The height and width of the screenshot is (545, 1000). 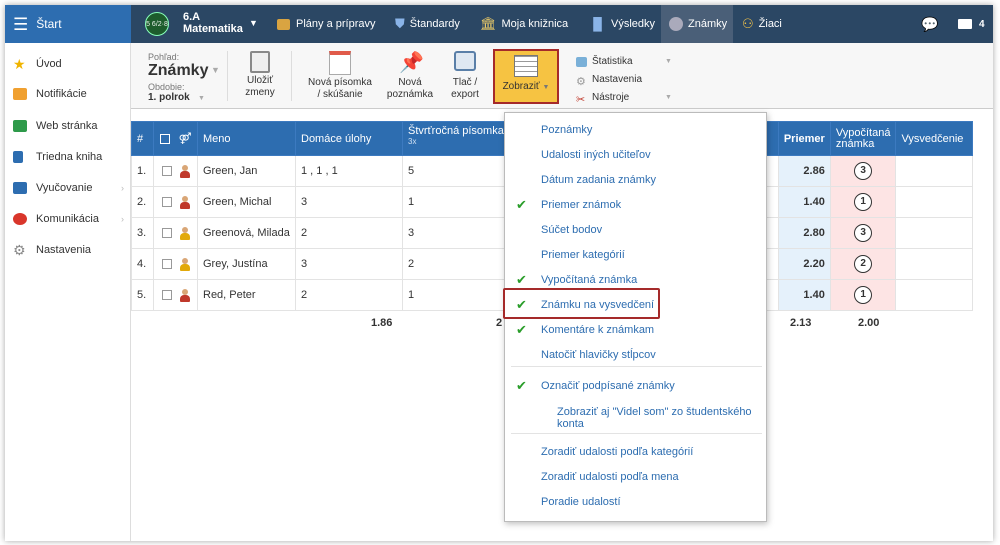 What do you see at coordinates (57, 157) in the screenshot?
I see `sidebar-item-triedna-kniha: Triedna kniha` at bounding box center [57, 157].